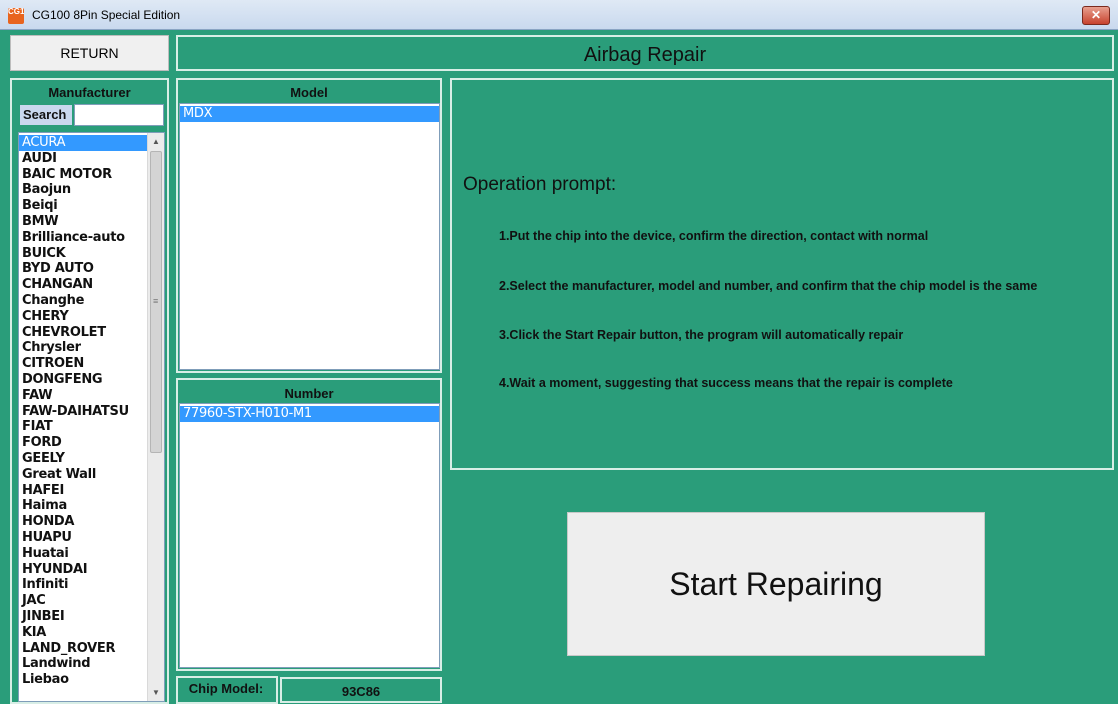  What do you see at coordinates (83, 633) in the screenshot?
I see `list-item: KIA` at bounding box center [83, 633].